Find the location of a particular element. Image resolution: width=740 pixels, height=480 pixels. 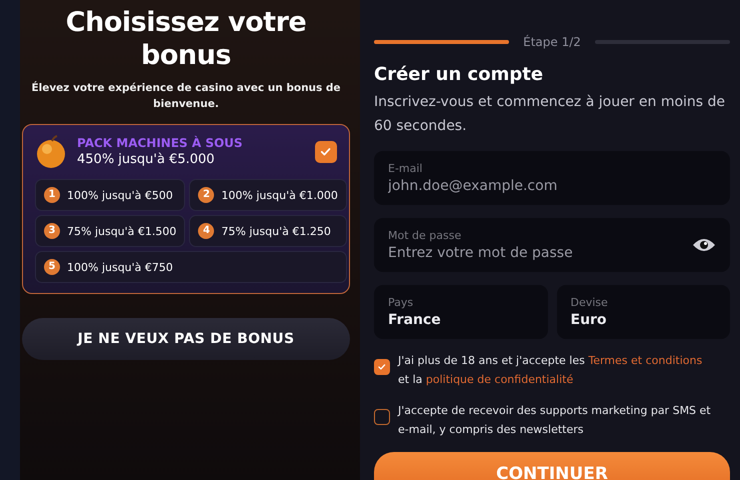

select-field: Devise Euro is located at coordinates (643, 312).